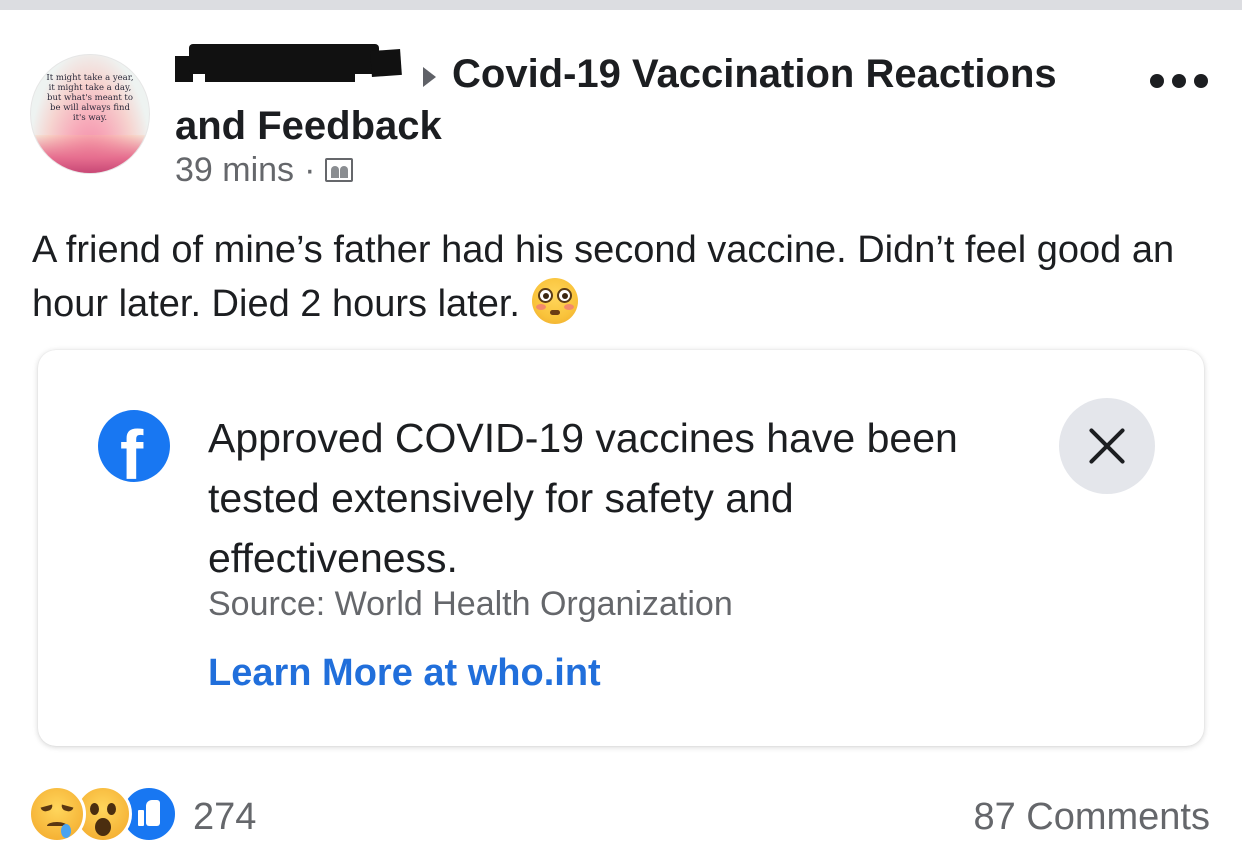 This screenshot has height=856, width=1242. What do you see at coordinates (234, 170) in the screenshot?
I see `post-timestamp: 39 mins` at bounding box center [234, 170].